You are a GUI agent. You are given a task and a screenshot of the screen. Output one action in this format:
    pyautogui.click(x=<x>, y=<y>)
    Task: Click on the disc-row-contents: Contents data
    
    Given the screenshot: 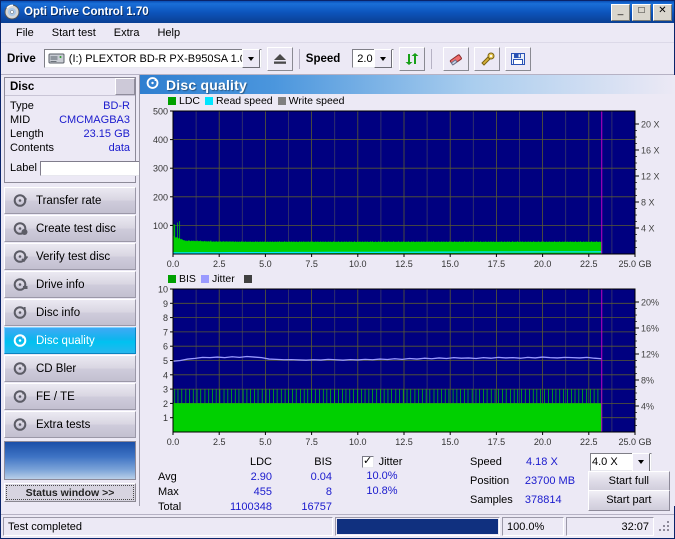 What is the action you would take?
    pyautogui.click(x=70, y=148)
    